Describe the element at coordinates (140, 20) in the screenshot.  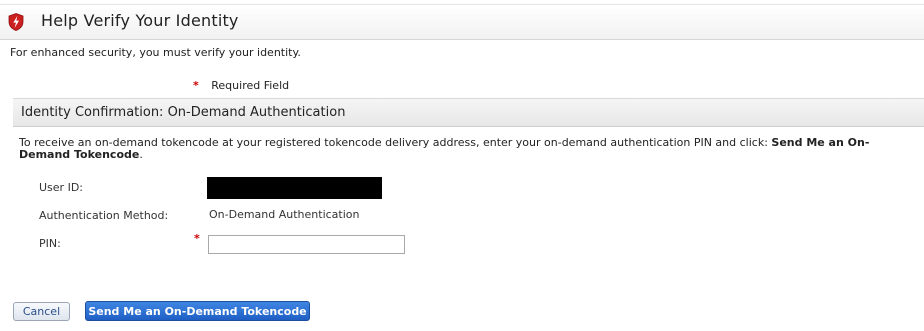
I see `page-title: Help Verify Your Identity` at that location.